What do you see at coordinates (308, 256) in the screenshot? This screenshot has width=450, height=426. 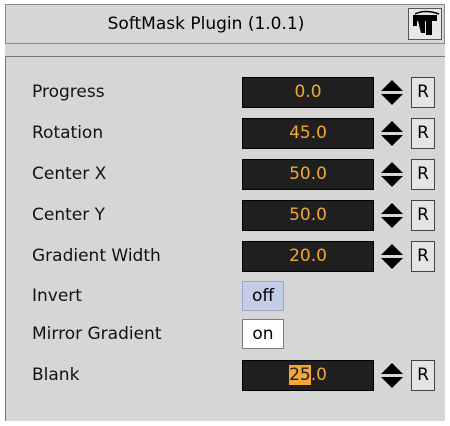 I see `gradient-width-field: 20.0` at bounding box center [308, 256].